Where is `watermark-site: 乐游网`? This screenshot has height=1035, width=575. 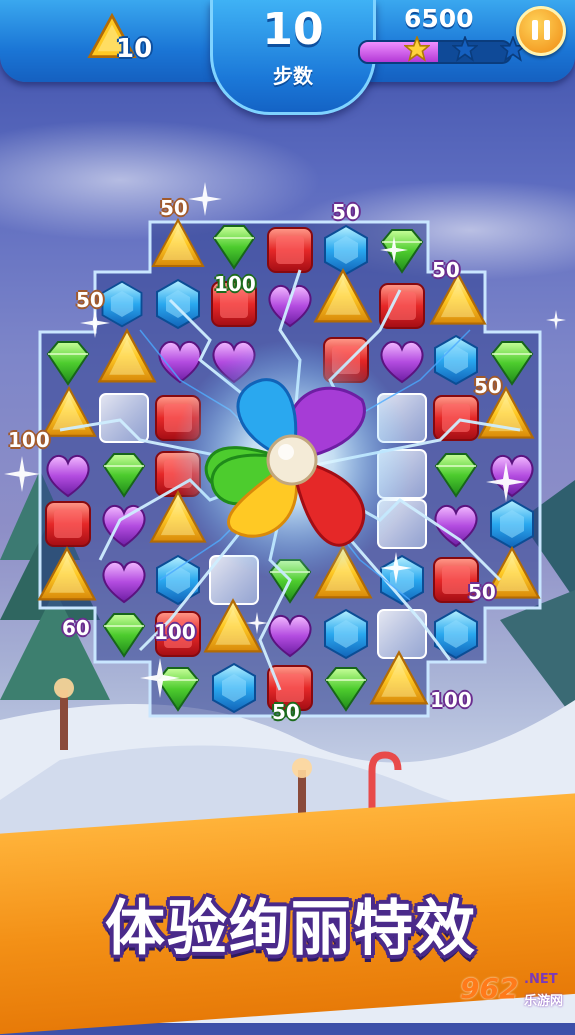 watermark-site: 乐游网 is located at coordinates (544, 1001).